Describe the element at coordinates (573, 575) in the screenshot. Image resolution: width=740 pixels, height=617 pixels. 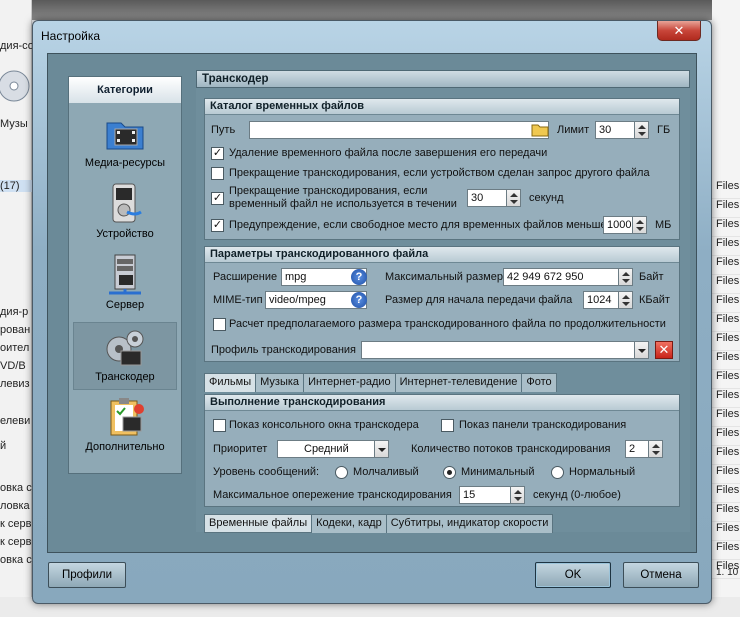
I see `ok-button: OK` at that location.